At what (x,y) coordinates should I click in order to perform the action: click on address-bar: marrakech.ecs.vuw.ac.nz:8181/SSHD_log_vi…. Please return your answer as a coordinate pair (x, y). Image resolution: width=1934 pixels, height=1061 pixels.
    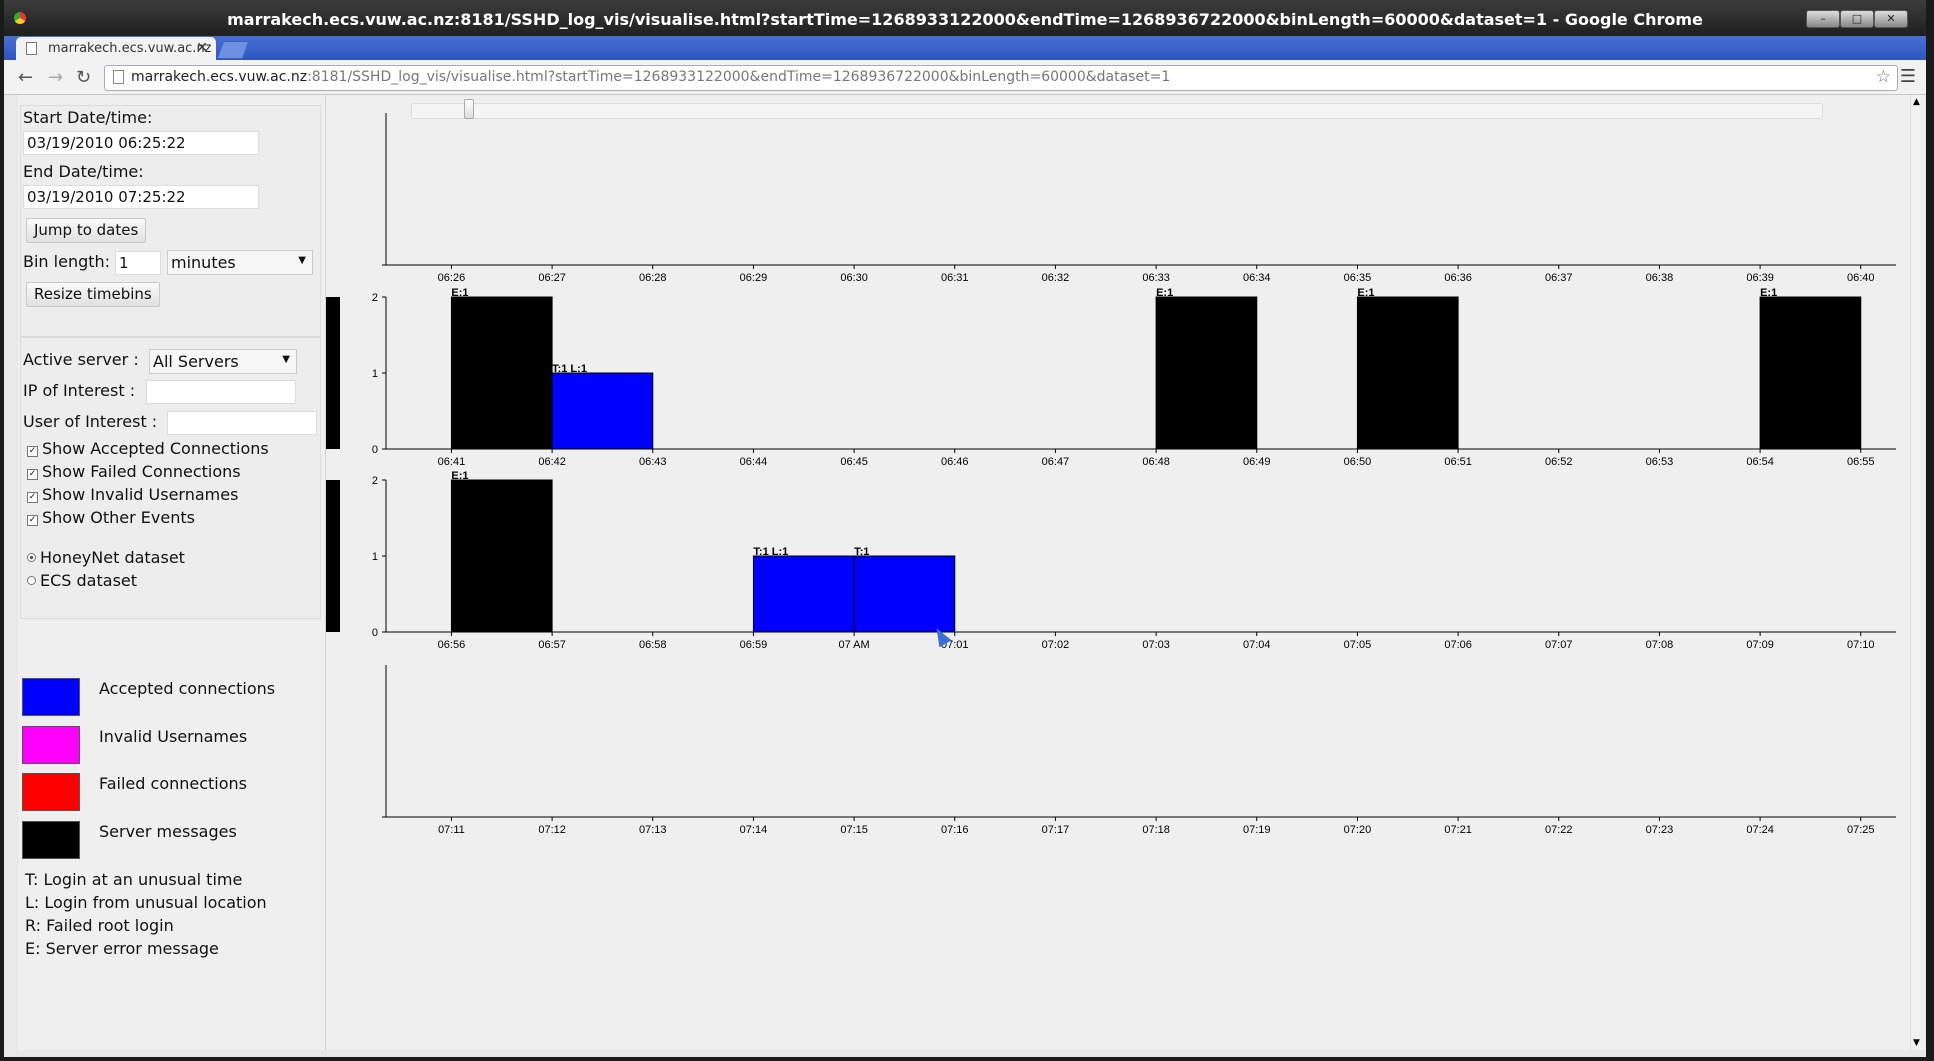
    Looking at the image, I should click on (1001, 78).